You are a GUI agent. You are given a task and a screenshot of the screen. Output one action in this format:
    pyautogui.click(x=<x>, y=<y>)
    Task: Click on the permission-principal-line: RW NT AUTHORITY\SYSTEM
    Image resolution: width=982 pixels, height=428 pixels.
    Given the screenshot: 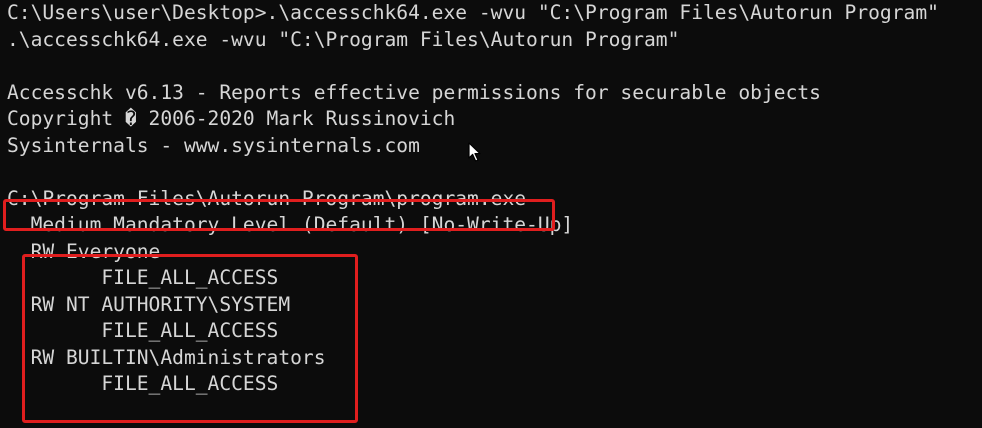 What is the action you would take?
    pyautogui.click(x=149, y=304)
    